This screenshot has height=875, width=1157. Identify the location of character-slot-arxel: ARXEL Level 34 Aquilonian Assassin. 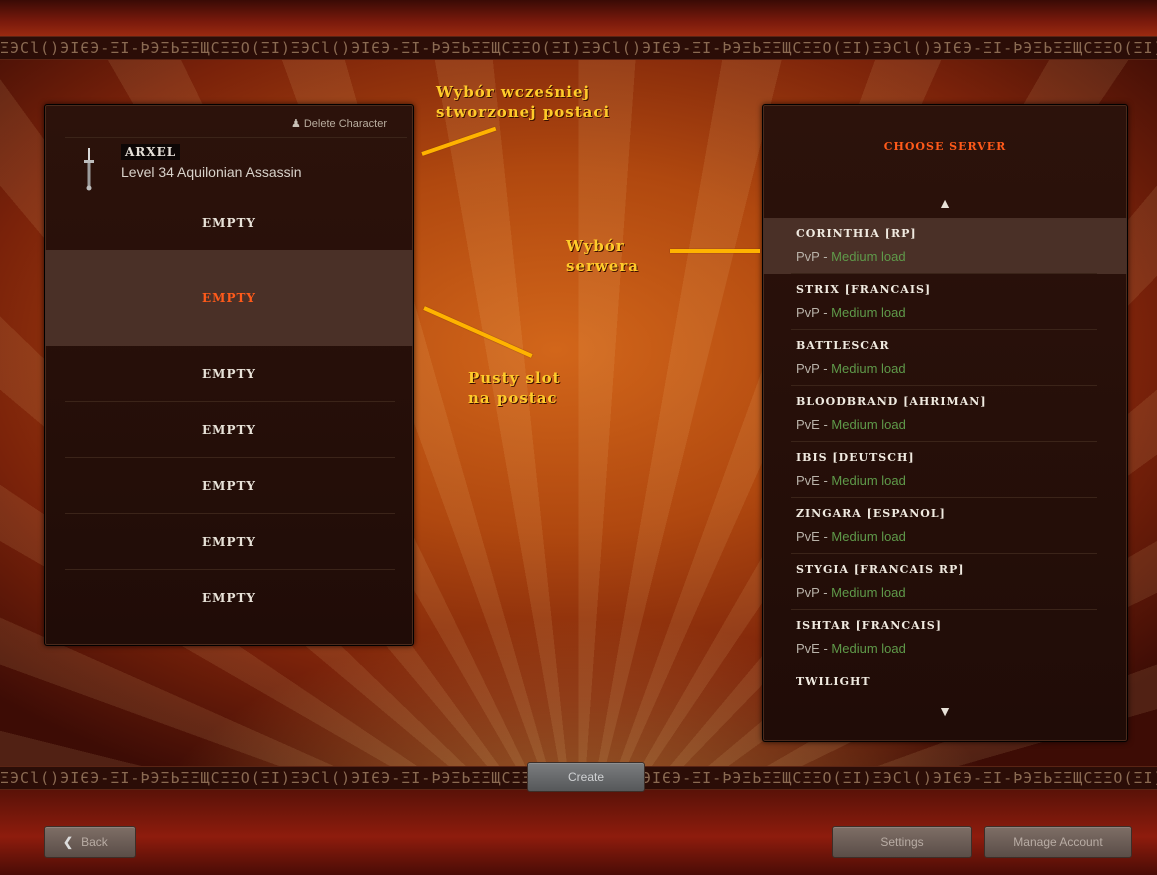
(236, 165).